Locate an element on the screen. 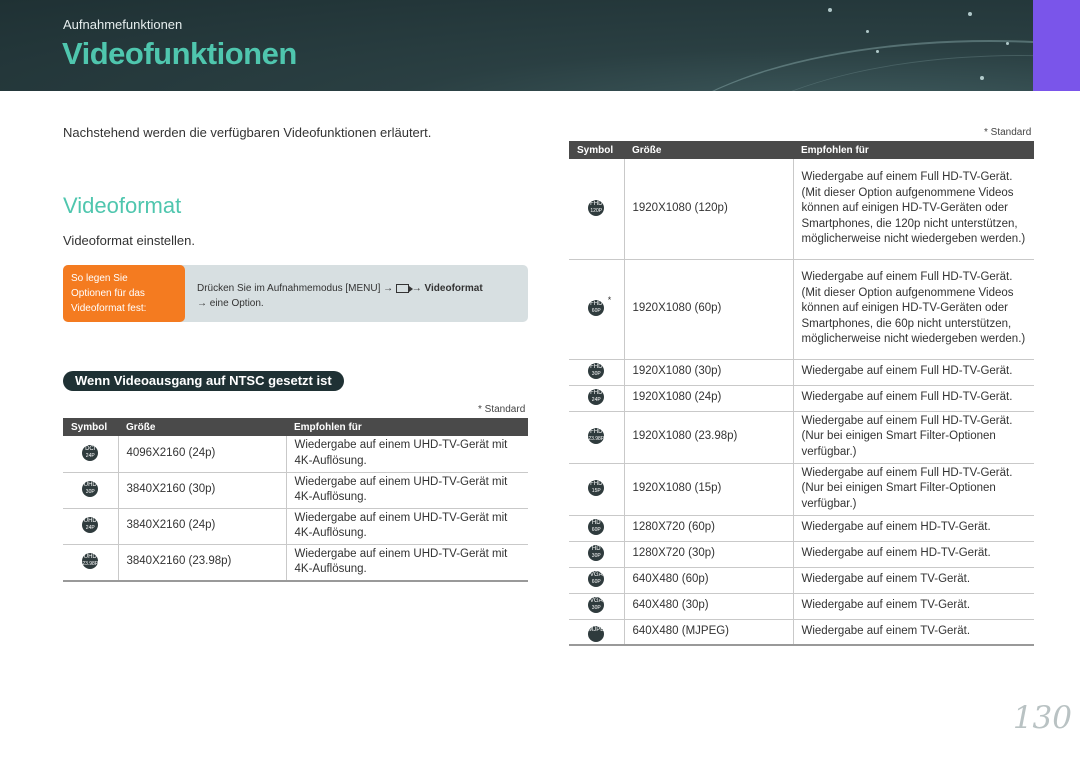 This screenshot has width=1080, height=765. symbol-cell: FHD 120P is located at coordinates (597, 209).